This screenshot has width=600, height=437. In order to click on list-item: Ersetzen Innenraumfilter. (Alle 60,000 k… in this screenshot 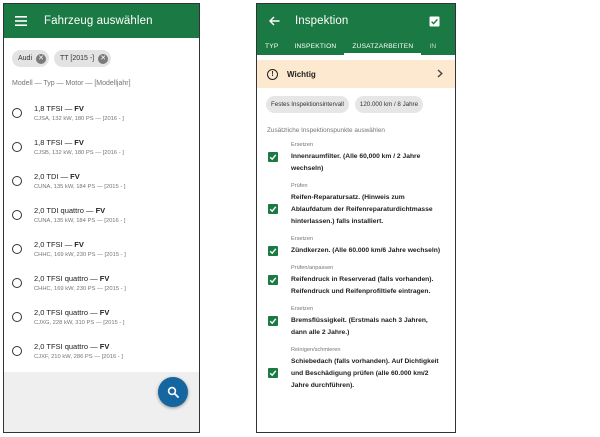, I will do `click(356, 158)`.